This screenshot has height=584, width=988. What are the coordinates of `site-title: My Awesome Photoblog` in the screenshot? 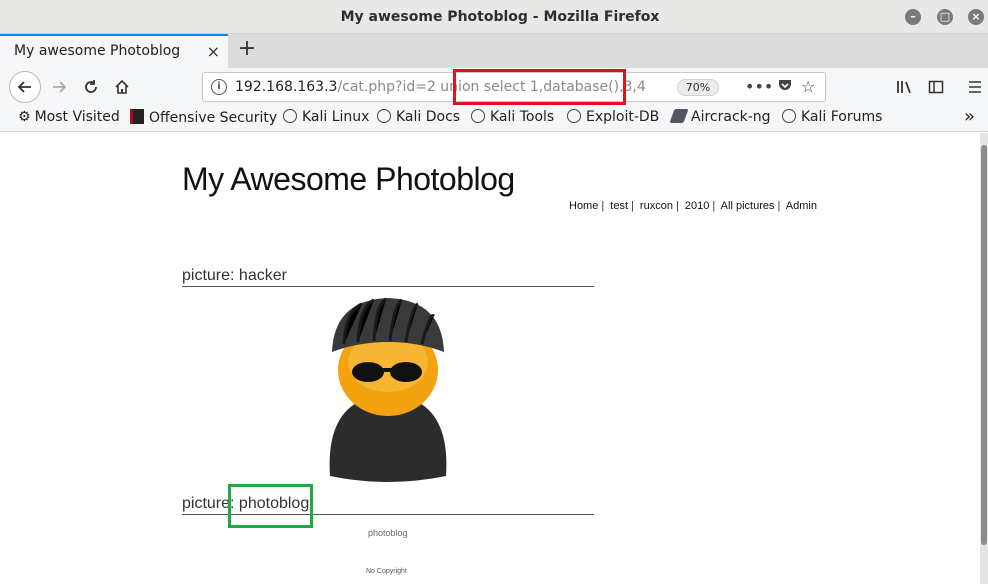 It's located at (348, 179).